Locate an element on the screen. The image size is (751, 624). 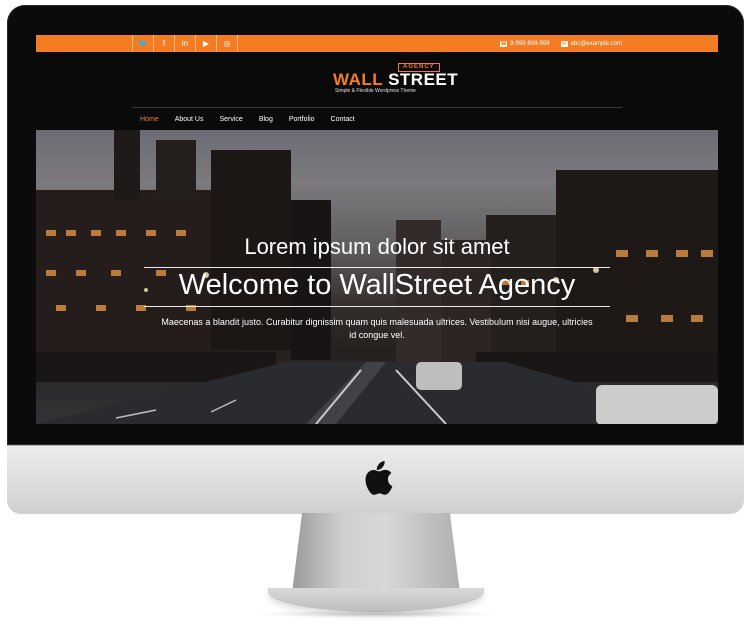
youtube-icon: ▶ is located at coordinates (205, 43).